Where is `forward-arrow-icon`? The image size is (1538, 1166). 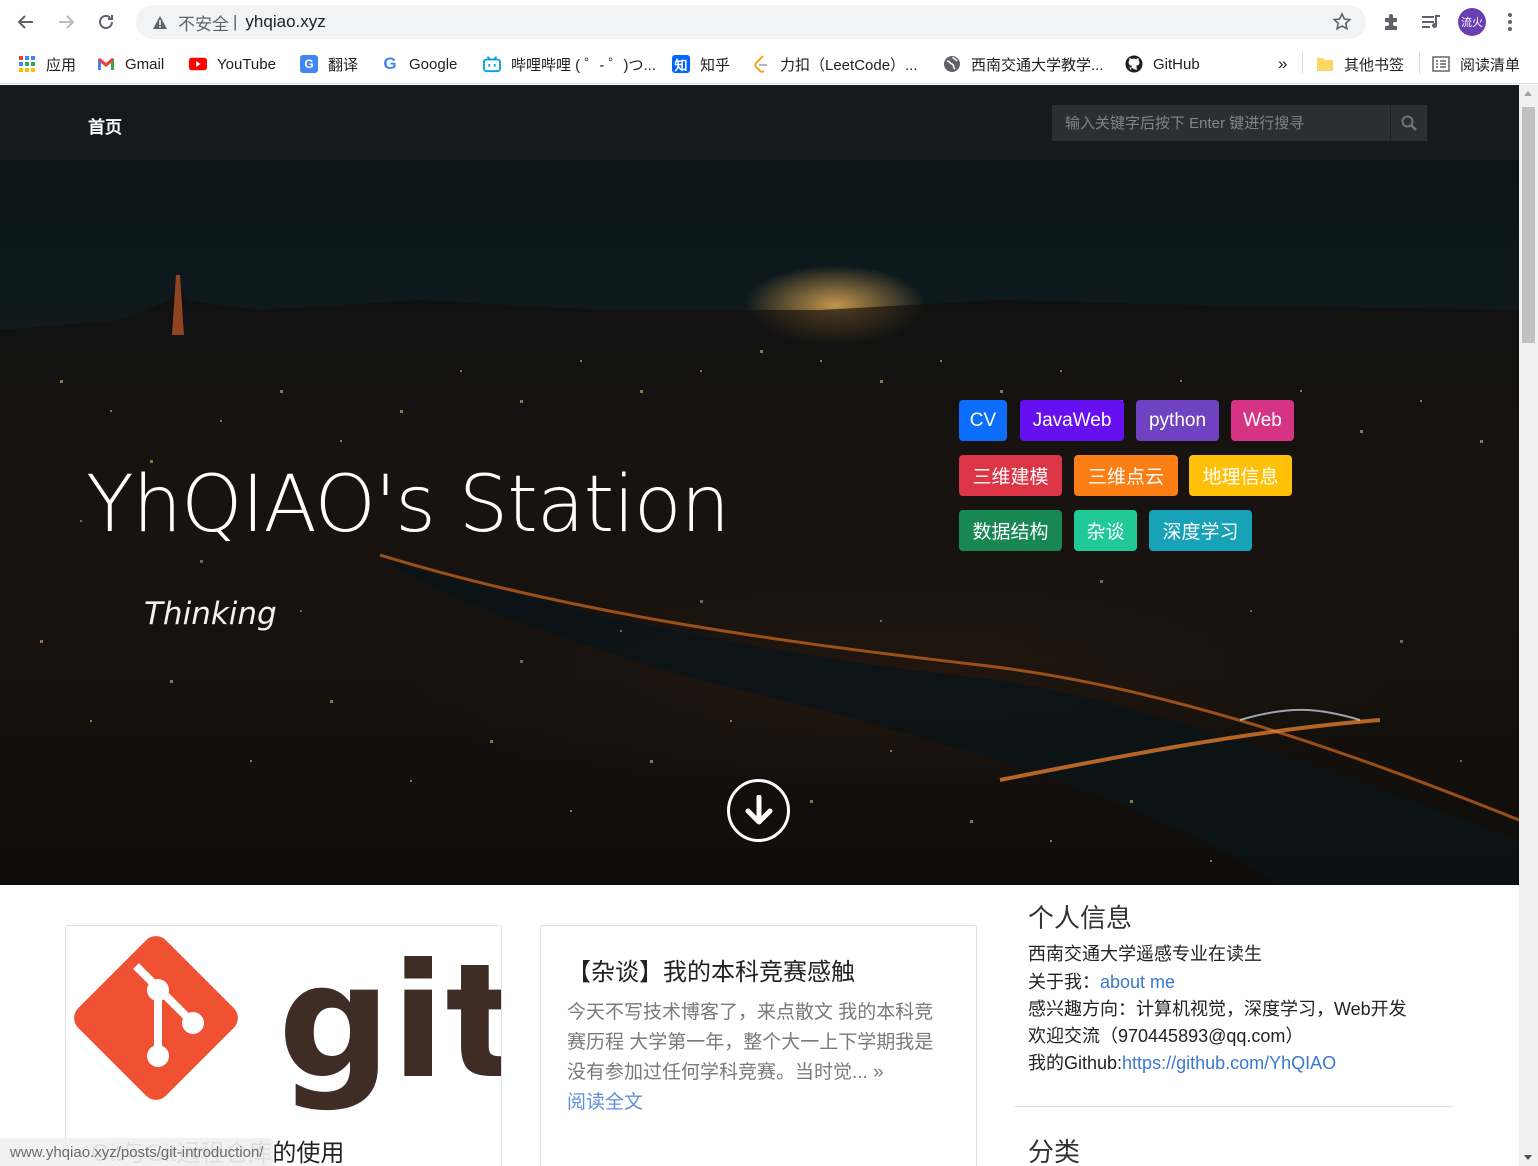 forward-arrow-icon is located at coordinates (67, 22).